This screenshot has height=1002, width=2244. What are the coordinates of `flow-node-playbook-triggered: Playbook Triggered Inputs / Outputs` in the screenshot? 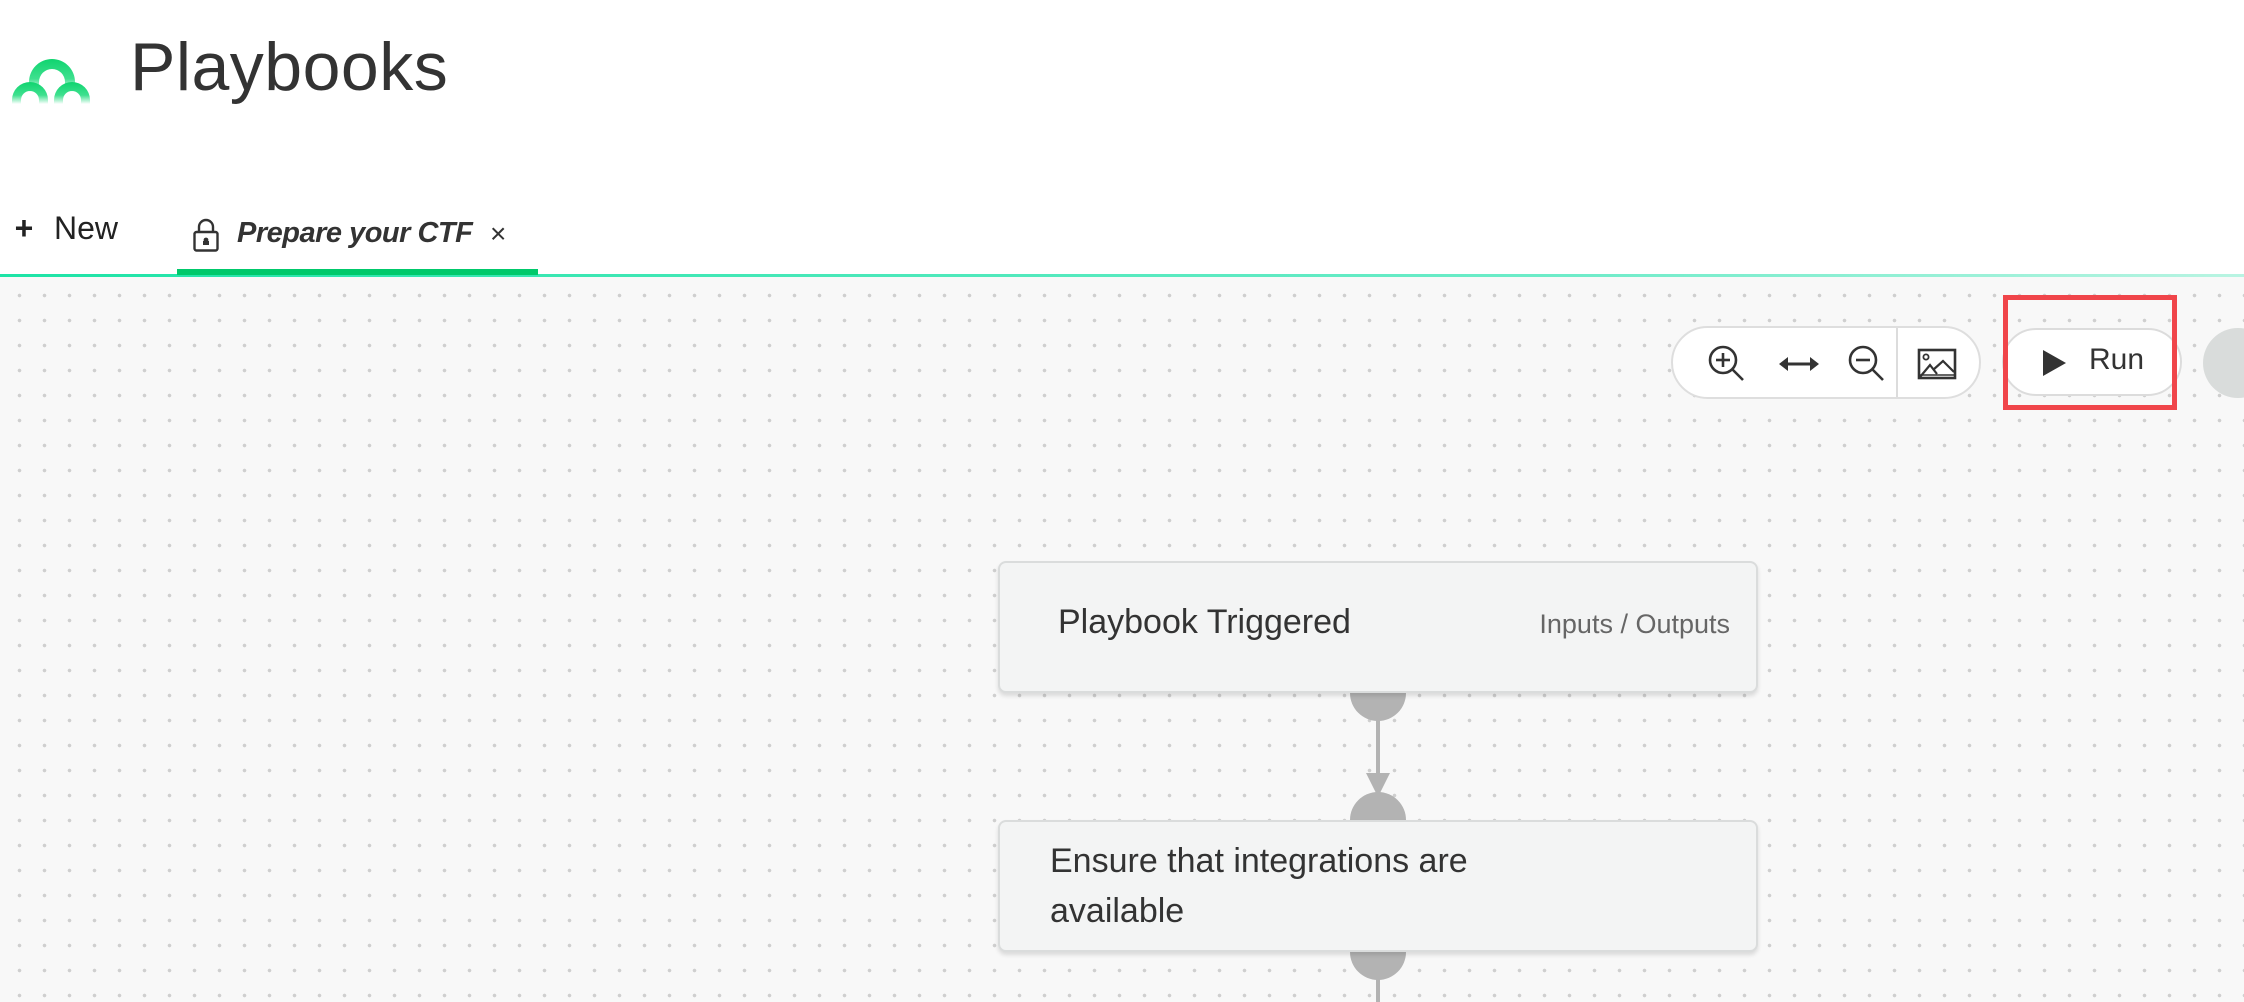 It's located at (1378, 627).